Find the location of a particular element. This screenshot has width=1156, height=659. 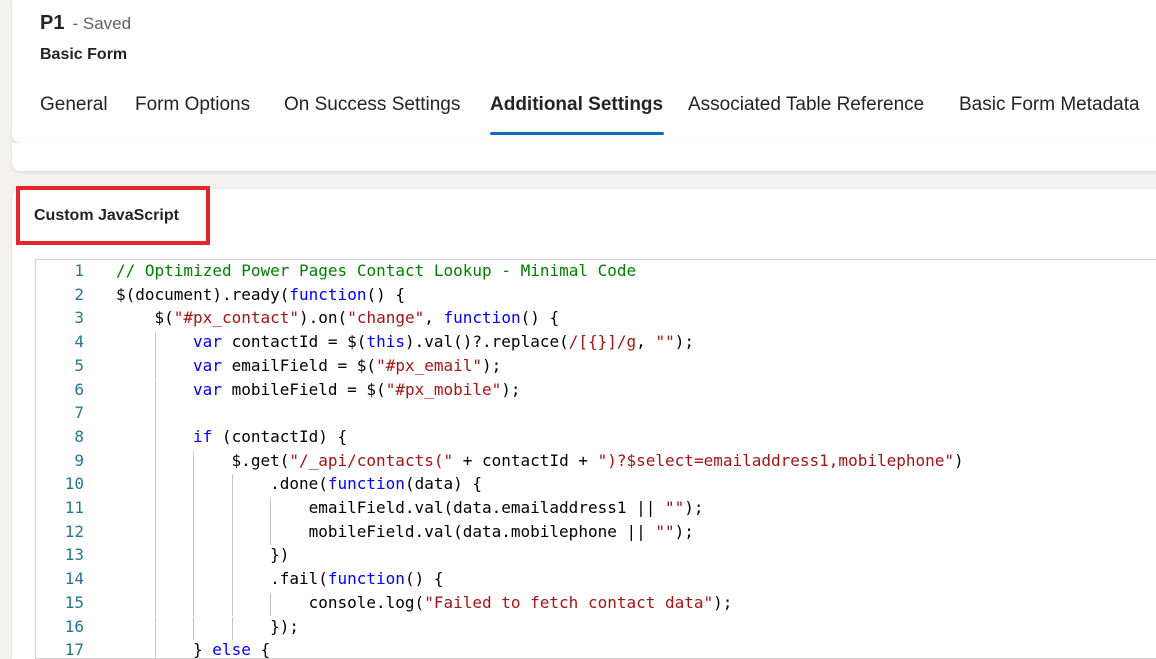

code-line: 10 .done(function(data) { is located at coordinates (596, 486).